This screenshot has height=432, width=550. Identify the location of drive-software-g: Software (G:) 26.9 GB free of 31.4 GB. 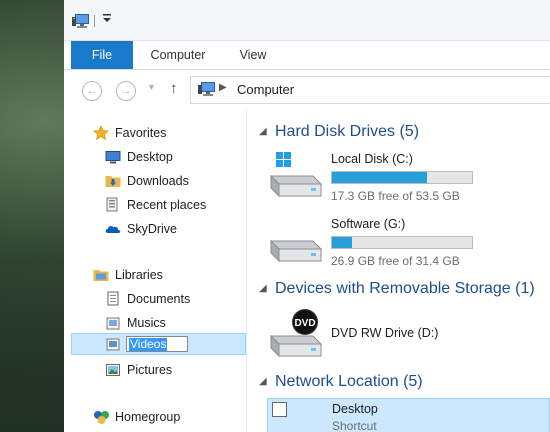
(407, 243).